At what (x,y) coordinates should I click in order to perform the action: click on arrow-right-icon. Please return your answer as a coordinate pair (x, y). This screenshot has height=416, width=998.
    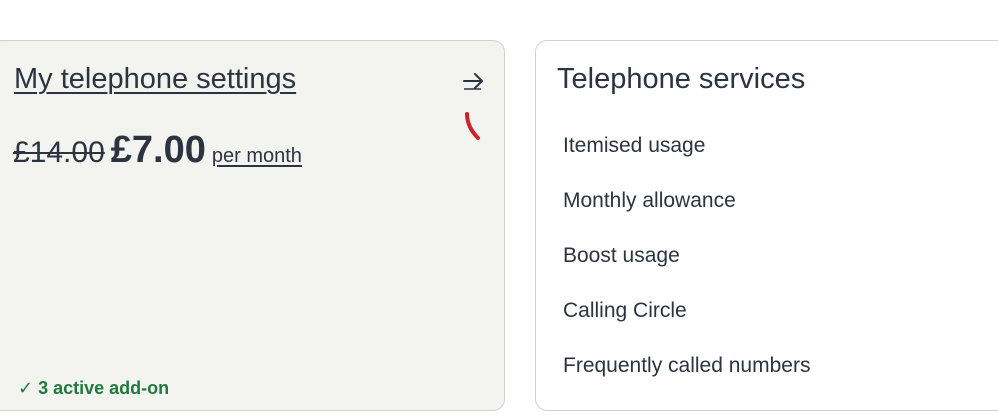
    Looking at the image, I should click on (474, 81).